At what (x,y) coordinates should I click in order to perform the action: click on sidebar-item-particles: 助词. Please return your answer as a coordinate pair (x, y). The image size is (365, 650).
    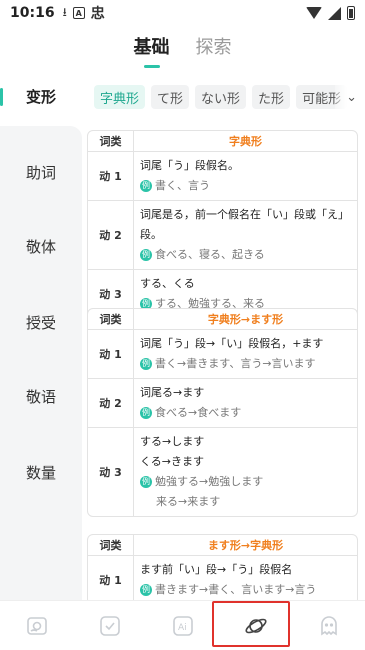
    Looking at the image, I should click on (41, 172).